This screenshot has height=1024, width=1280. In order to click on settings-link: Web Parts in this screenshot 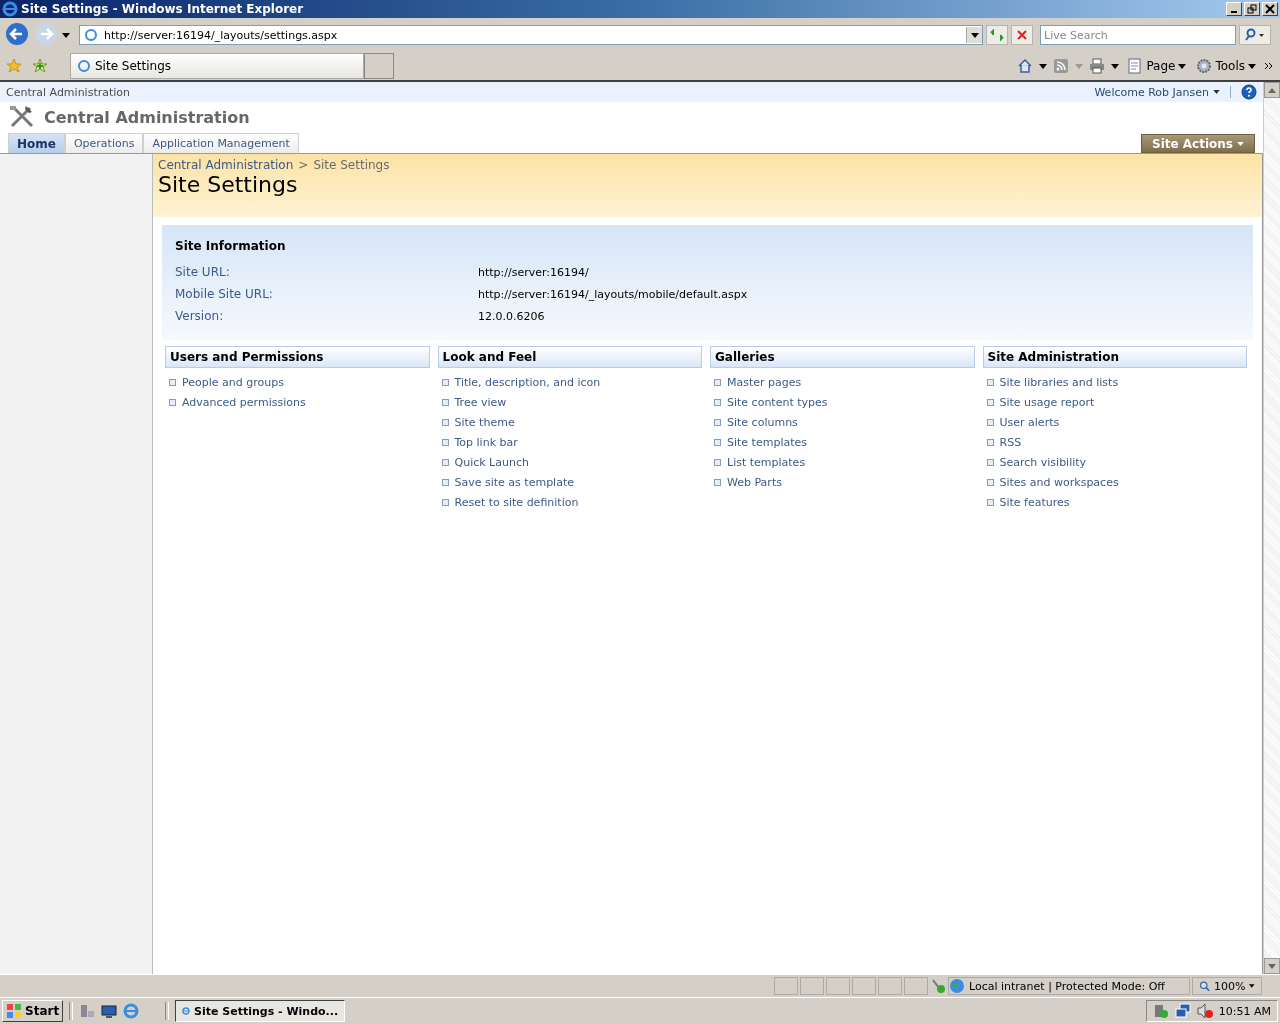, I will do `click(754, 482)`.